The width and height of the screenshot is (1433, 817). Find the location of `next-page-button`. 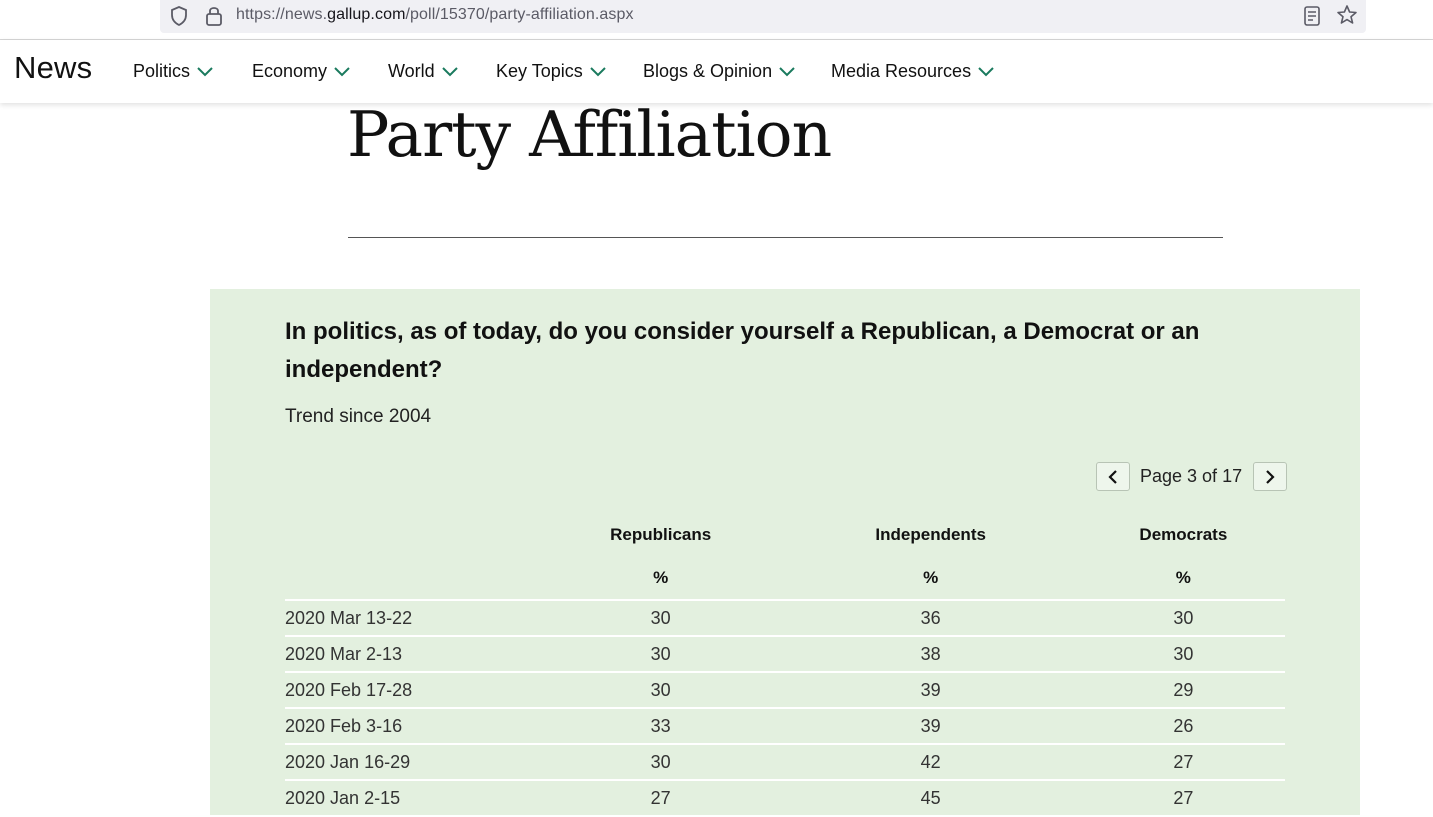

next-page-button is located at coordinates (1270, 476).